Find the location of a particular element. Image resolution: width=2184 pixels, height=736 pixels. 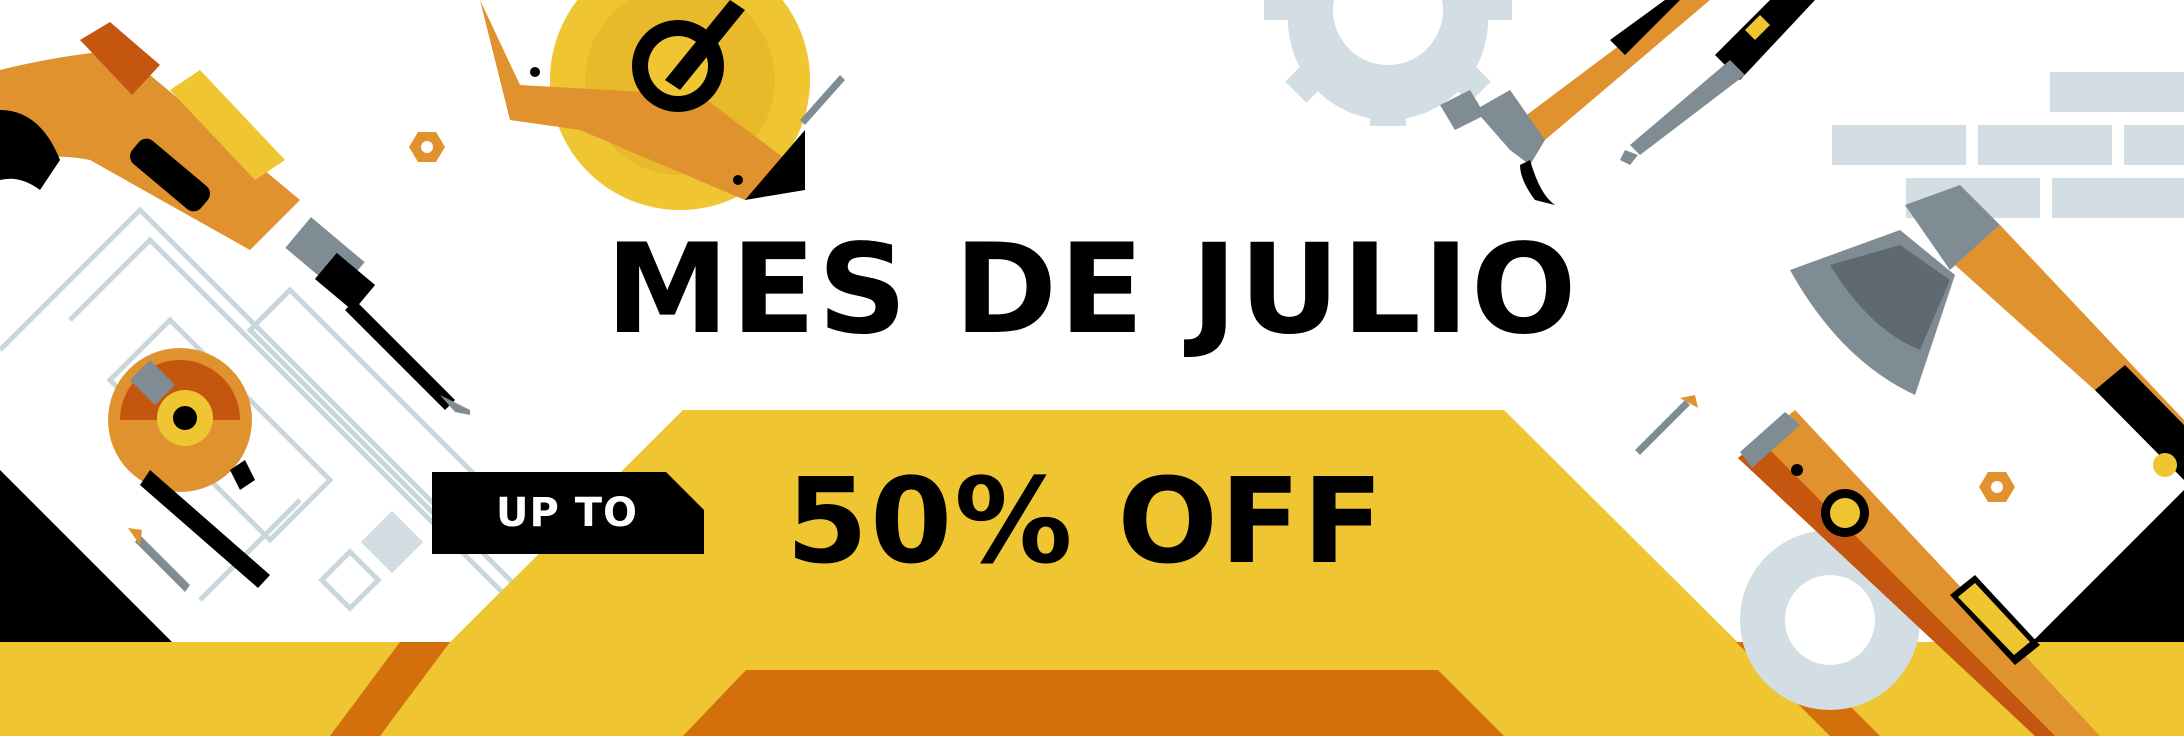

tag-label: UP TO is located at coordinates (567, 513).